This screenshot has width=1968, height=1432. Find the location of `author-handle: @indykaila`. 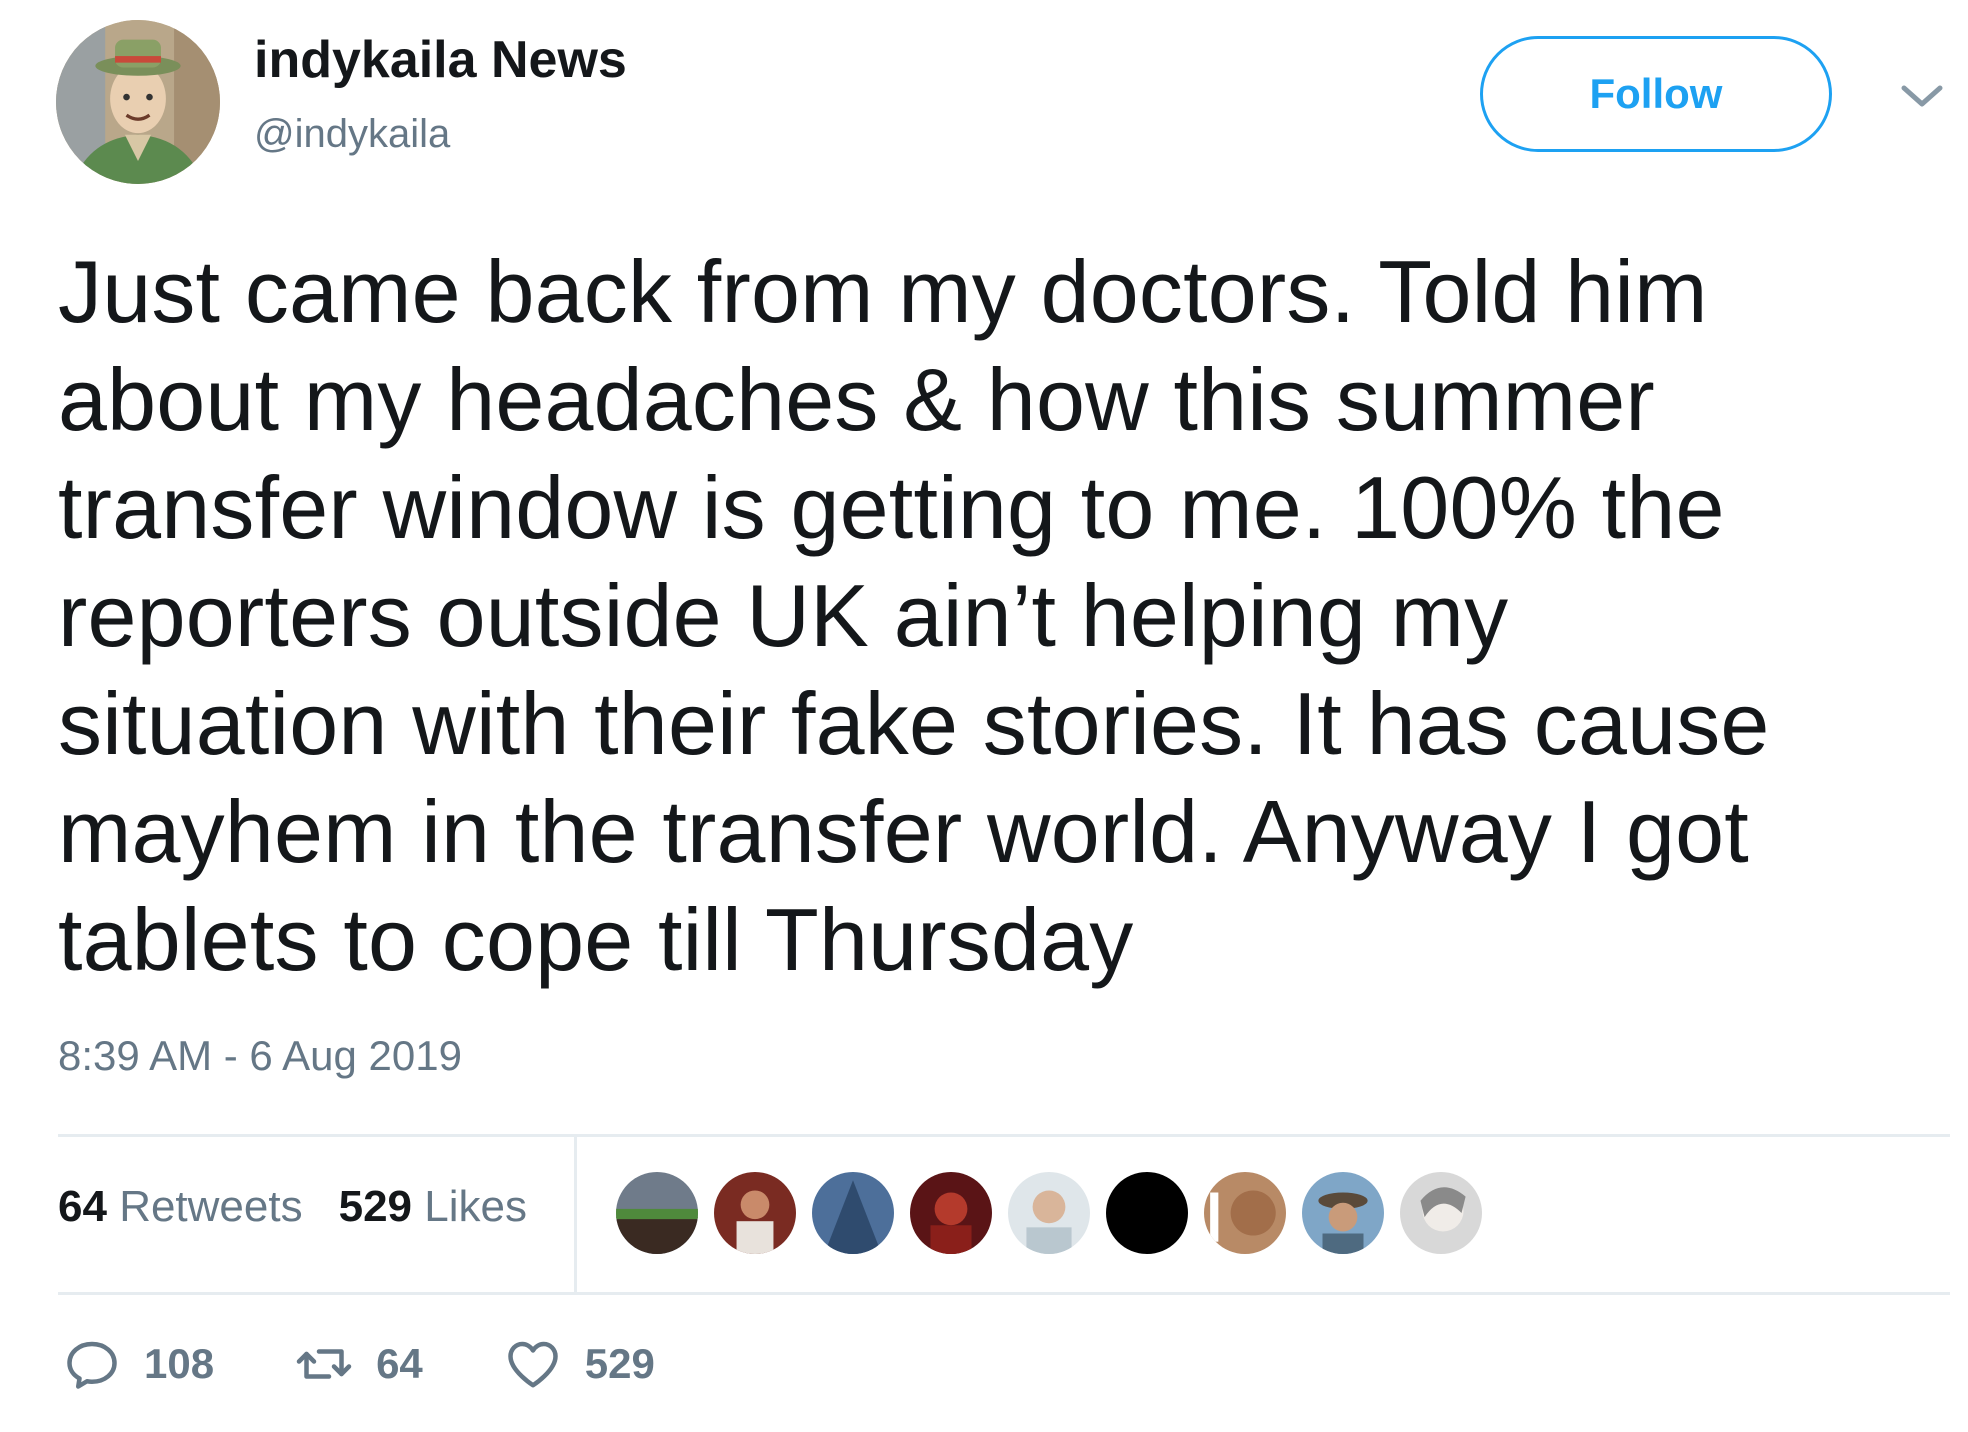

author-handle: @indykaila is located at coordinates (352, 134).